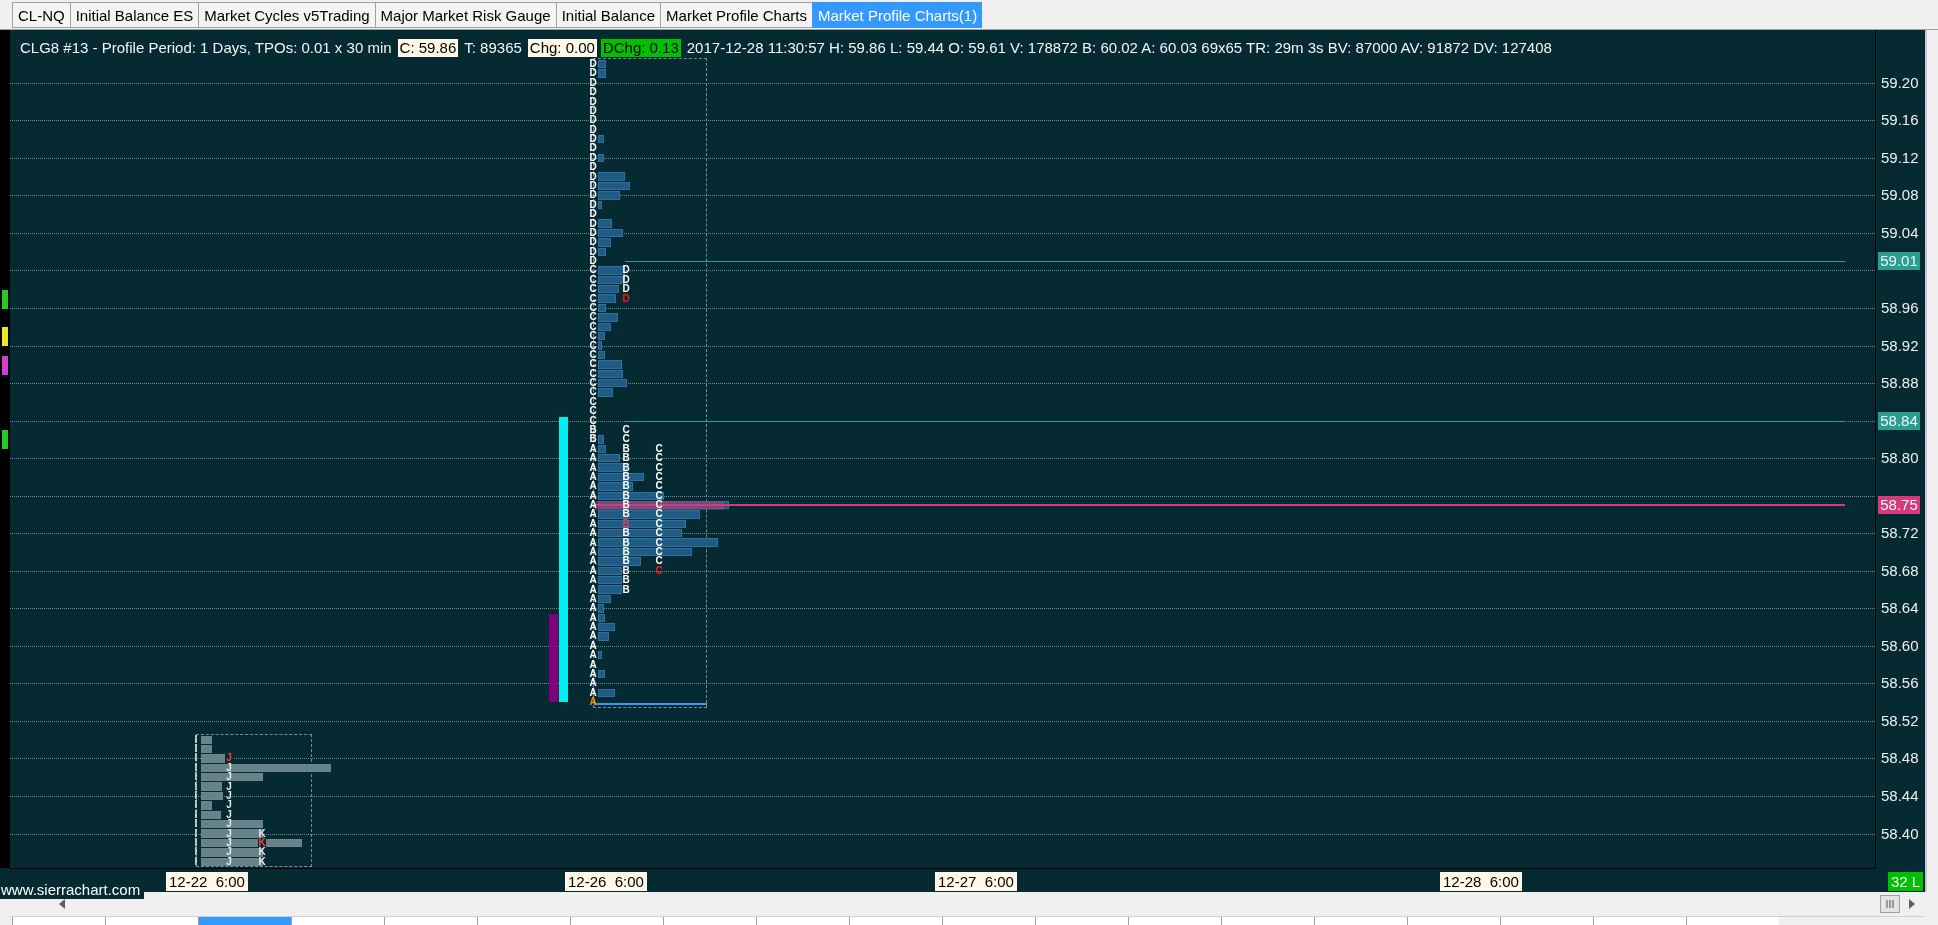 The width and height of the screenshot is (1938, 925). What do you see at coordinates (1900, 82) in the screenshot?
I see `price-label: 59.20` at bounding box center [1900, 82].